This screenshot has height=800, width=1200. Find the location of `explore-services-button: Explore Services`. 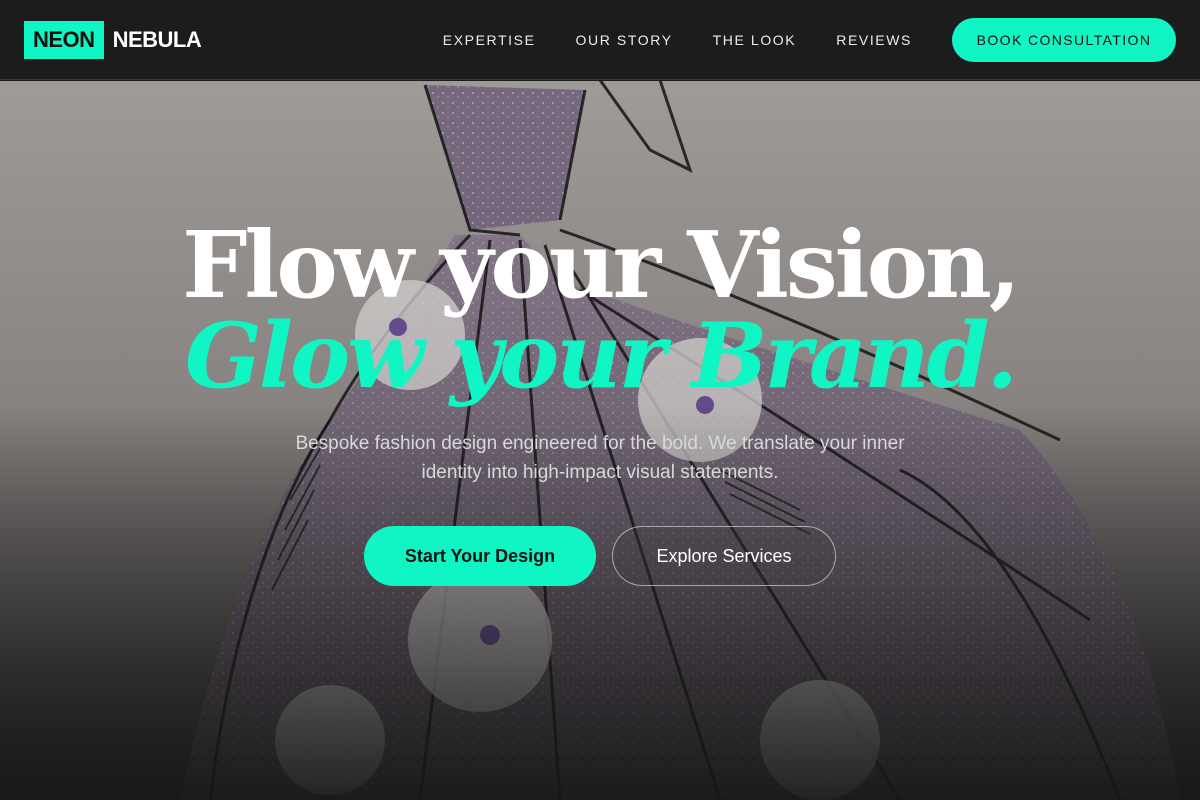

explore-services-button: Explore Services is located at coordinates (724, 556).